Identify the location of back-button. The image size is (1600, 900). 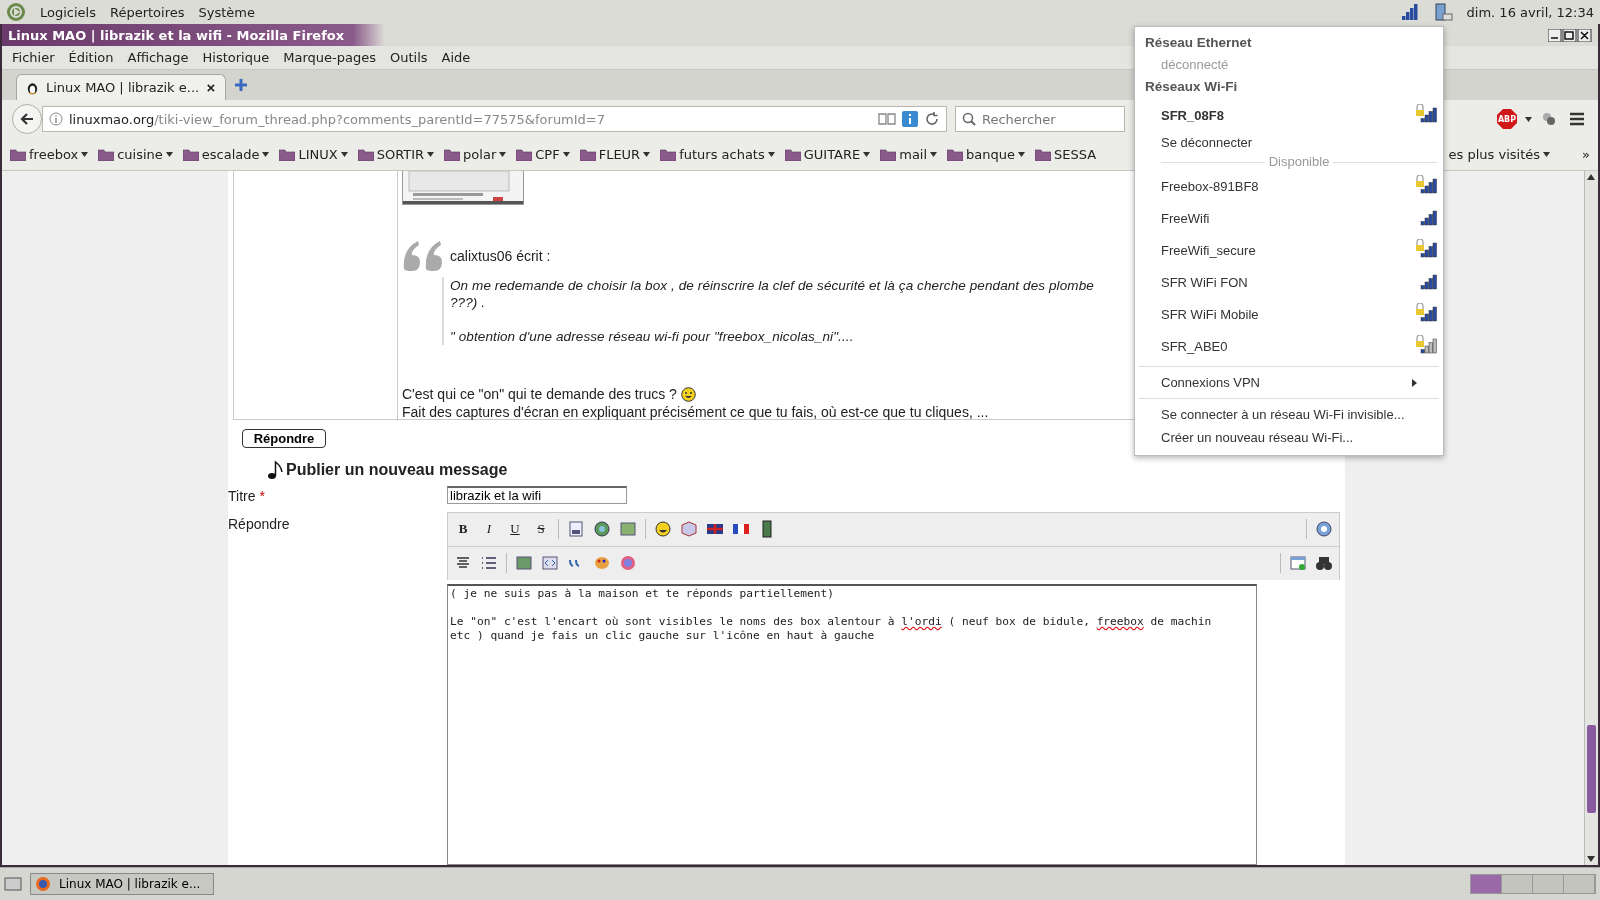
(27, 119).